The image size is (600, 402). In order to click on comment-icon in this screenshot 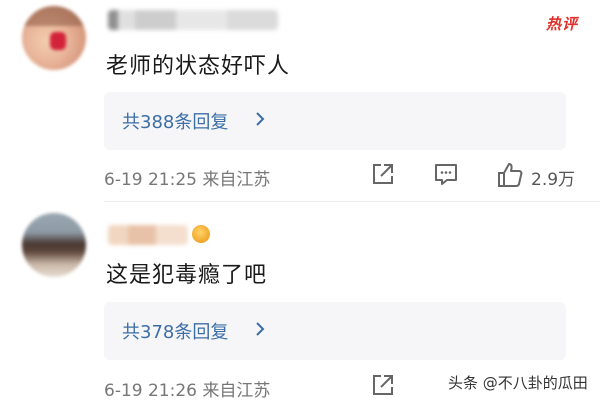, I will do `click(446, 174)`.